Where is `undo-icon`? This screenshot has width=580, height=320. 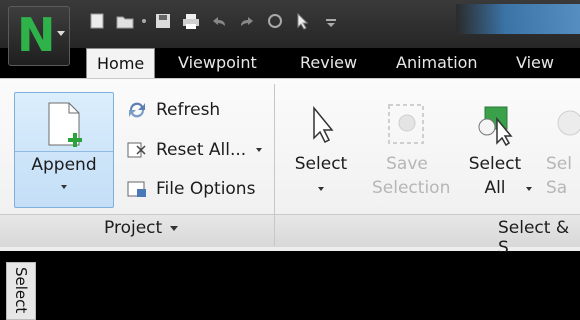
undo-icon is located at coordinates (219, 21).